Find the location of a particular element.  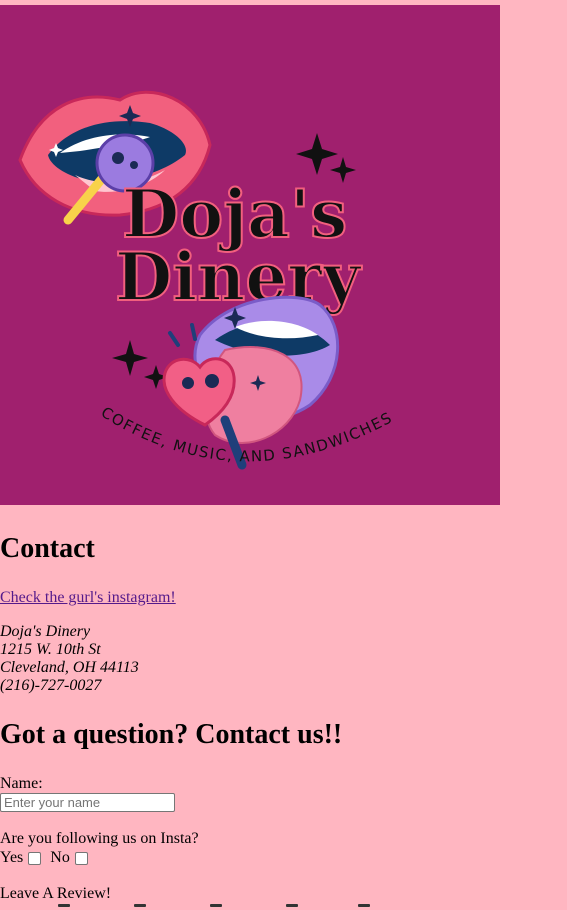

name-input is located at coordinates (87, 802).